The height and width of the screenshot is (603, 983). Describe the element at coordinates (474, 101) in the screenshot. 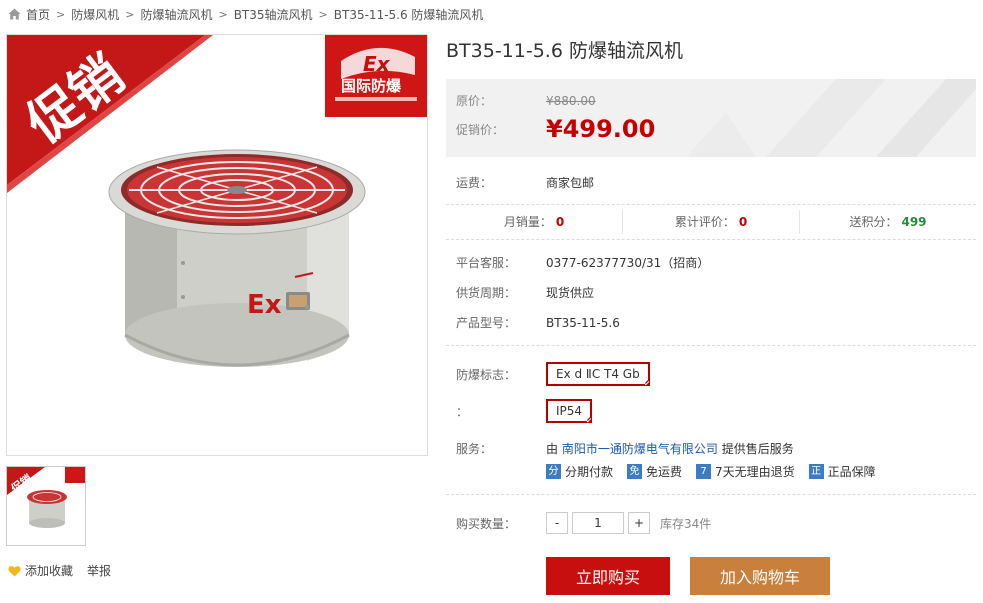

I see `original-price-label: 原价：` at that location.